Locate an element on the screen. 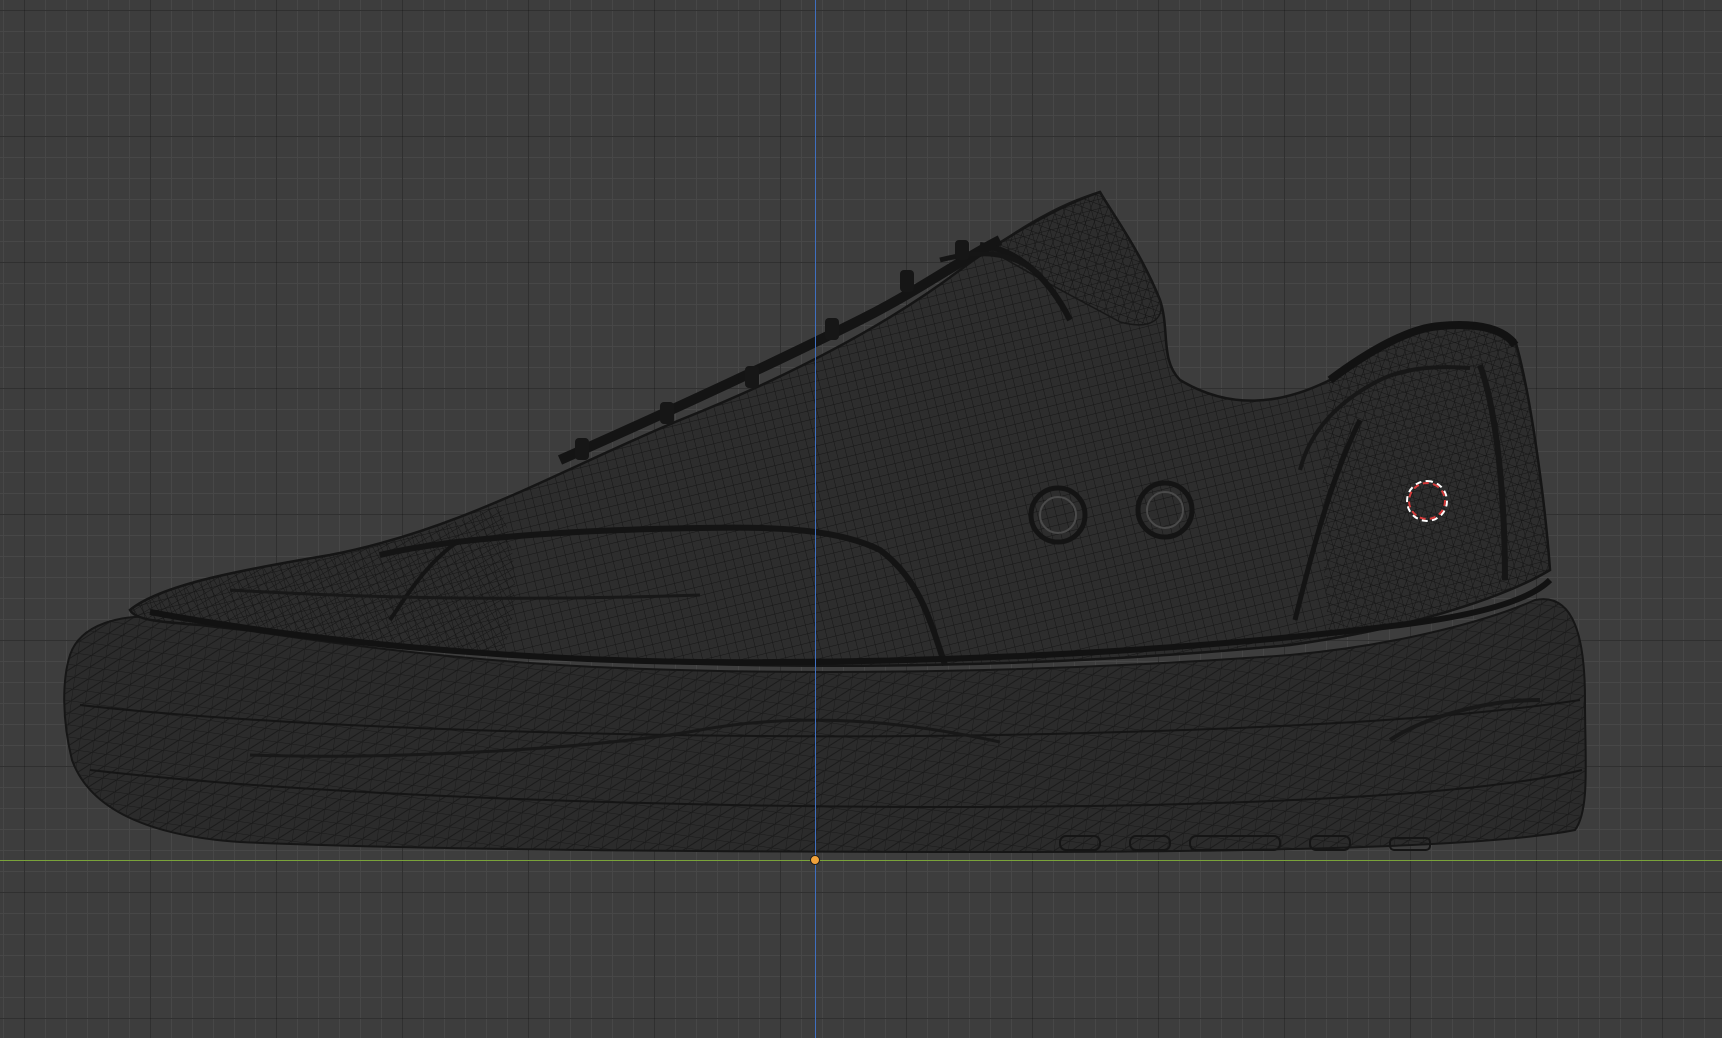  3d-cursor-icon is located at coordinates (1427, 501).